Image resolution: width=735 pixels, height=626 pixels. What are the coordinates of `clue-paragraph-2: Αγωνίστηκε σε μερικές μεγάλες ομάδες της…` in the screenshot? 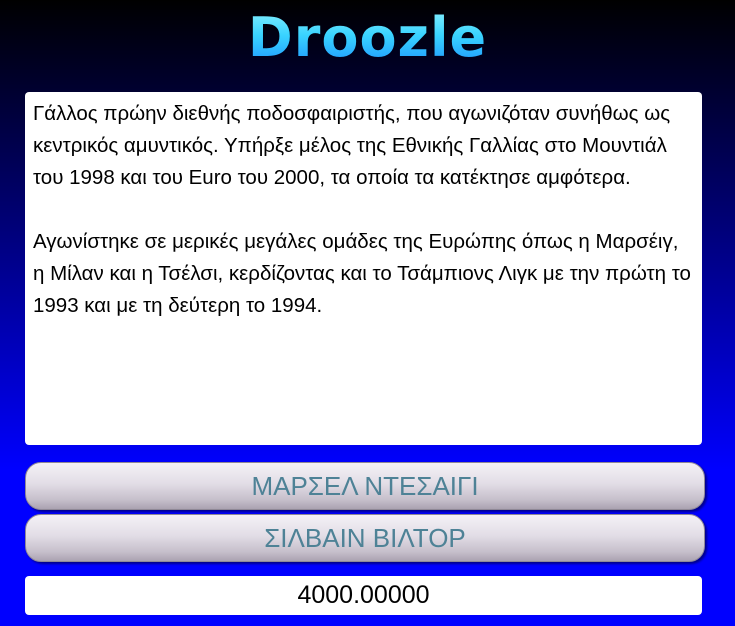 It's located at (362, 273).